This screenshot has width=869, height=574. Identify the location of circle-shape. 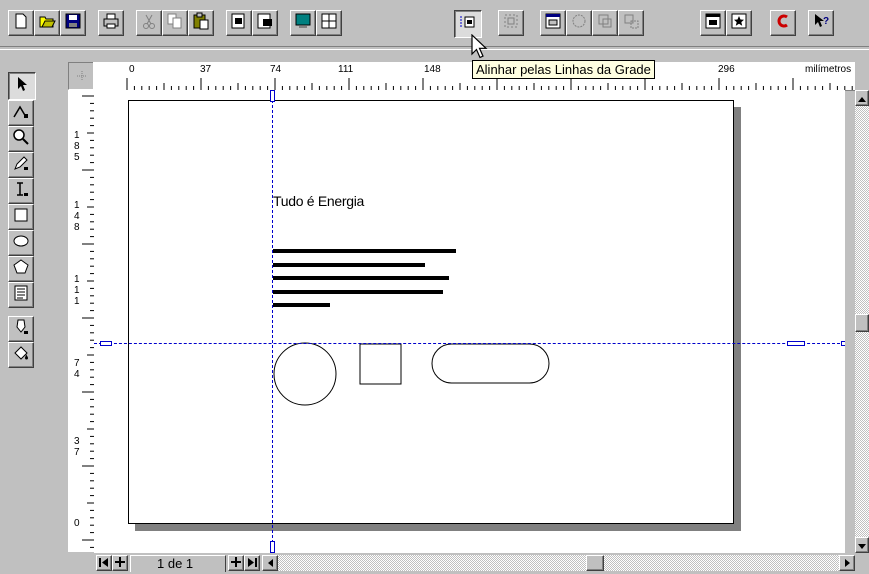
(305, 374).